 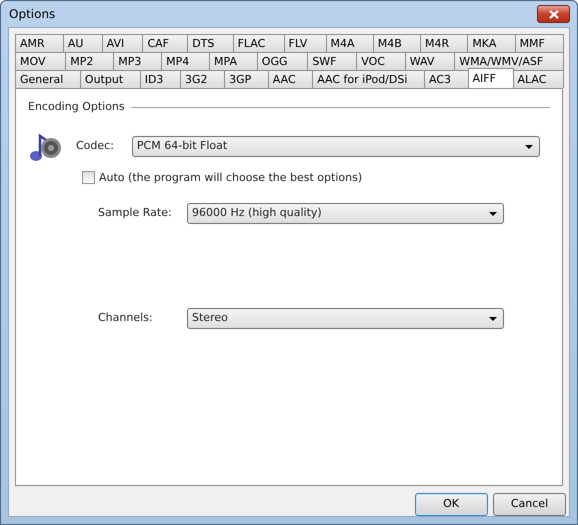 I want to click on format-tab: General, so click(x=48, y=79).